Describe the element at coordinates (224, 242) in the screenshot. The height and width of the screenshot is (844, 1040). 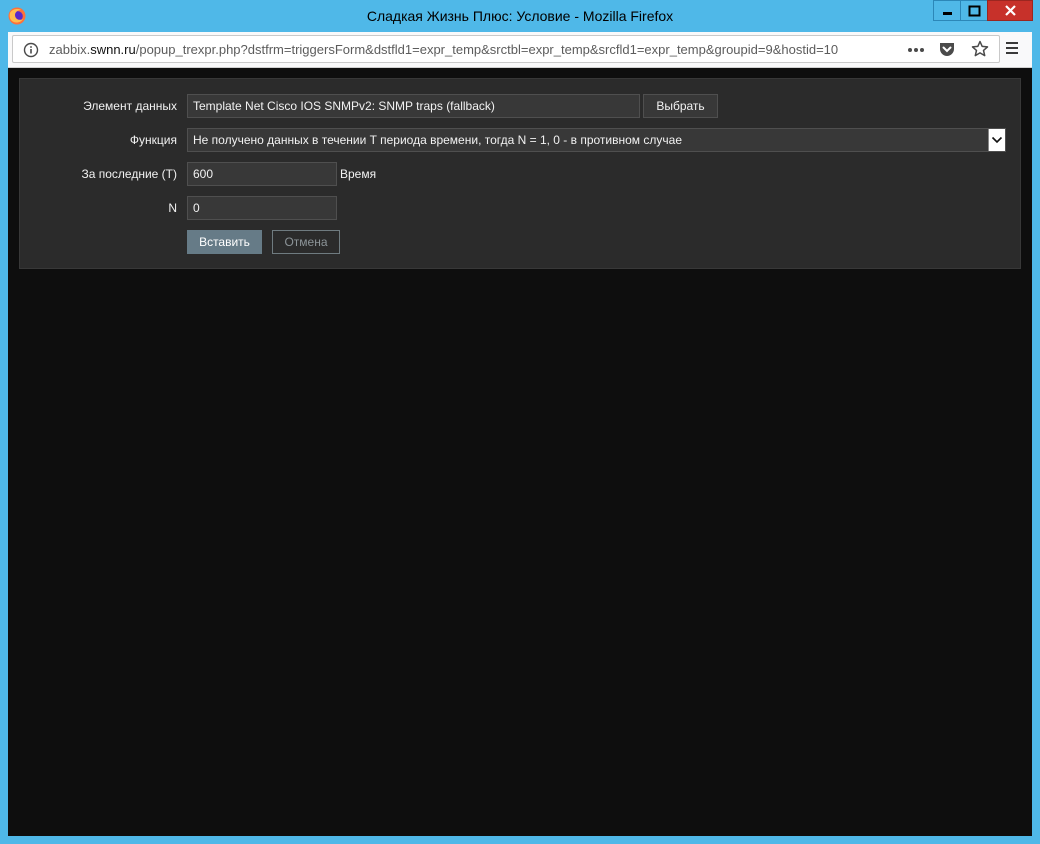
I see `insert-button: Вставить` at that location.